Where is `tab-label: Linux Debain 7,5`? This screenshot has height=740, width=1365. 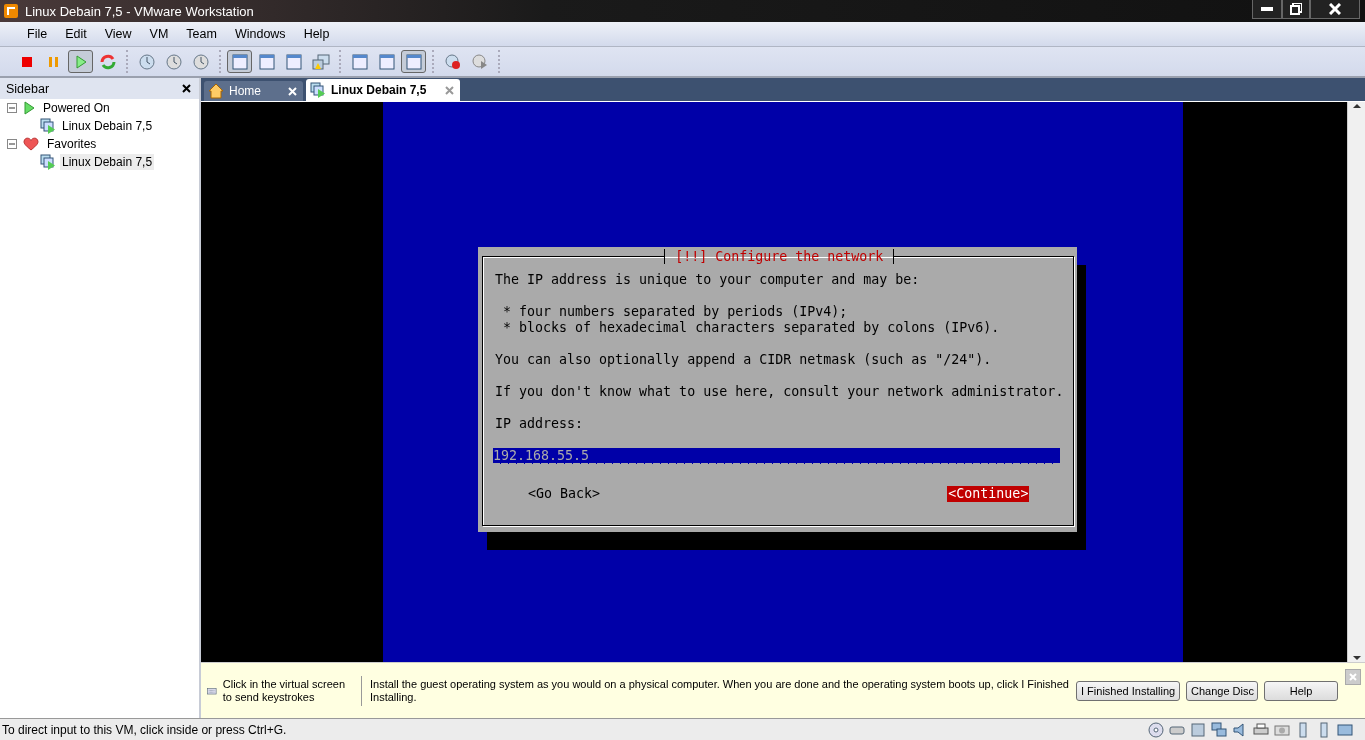
tab-label: Linux Debain 7,5 is located at coordinates (379, 90).